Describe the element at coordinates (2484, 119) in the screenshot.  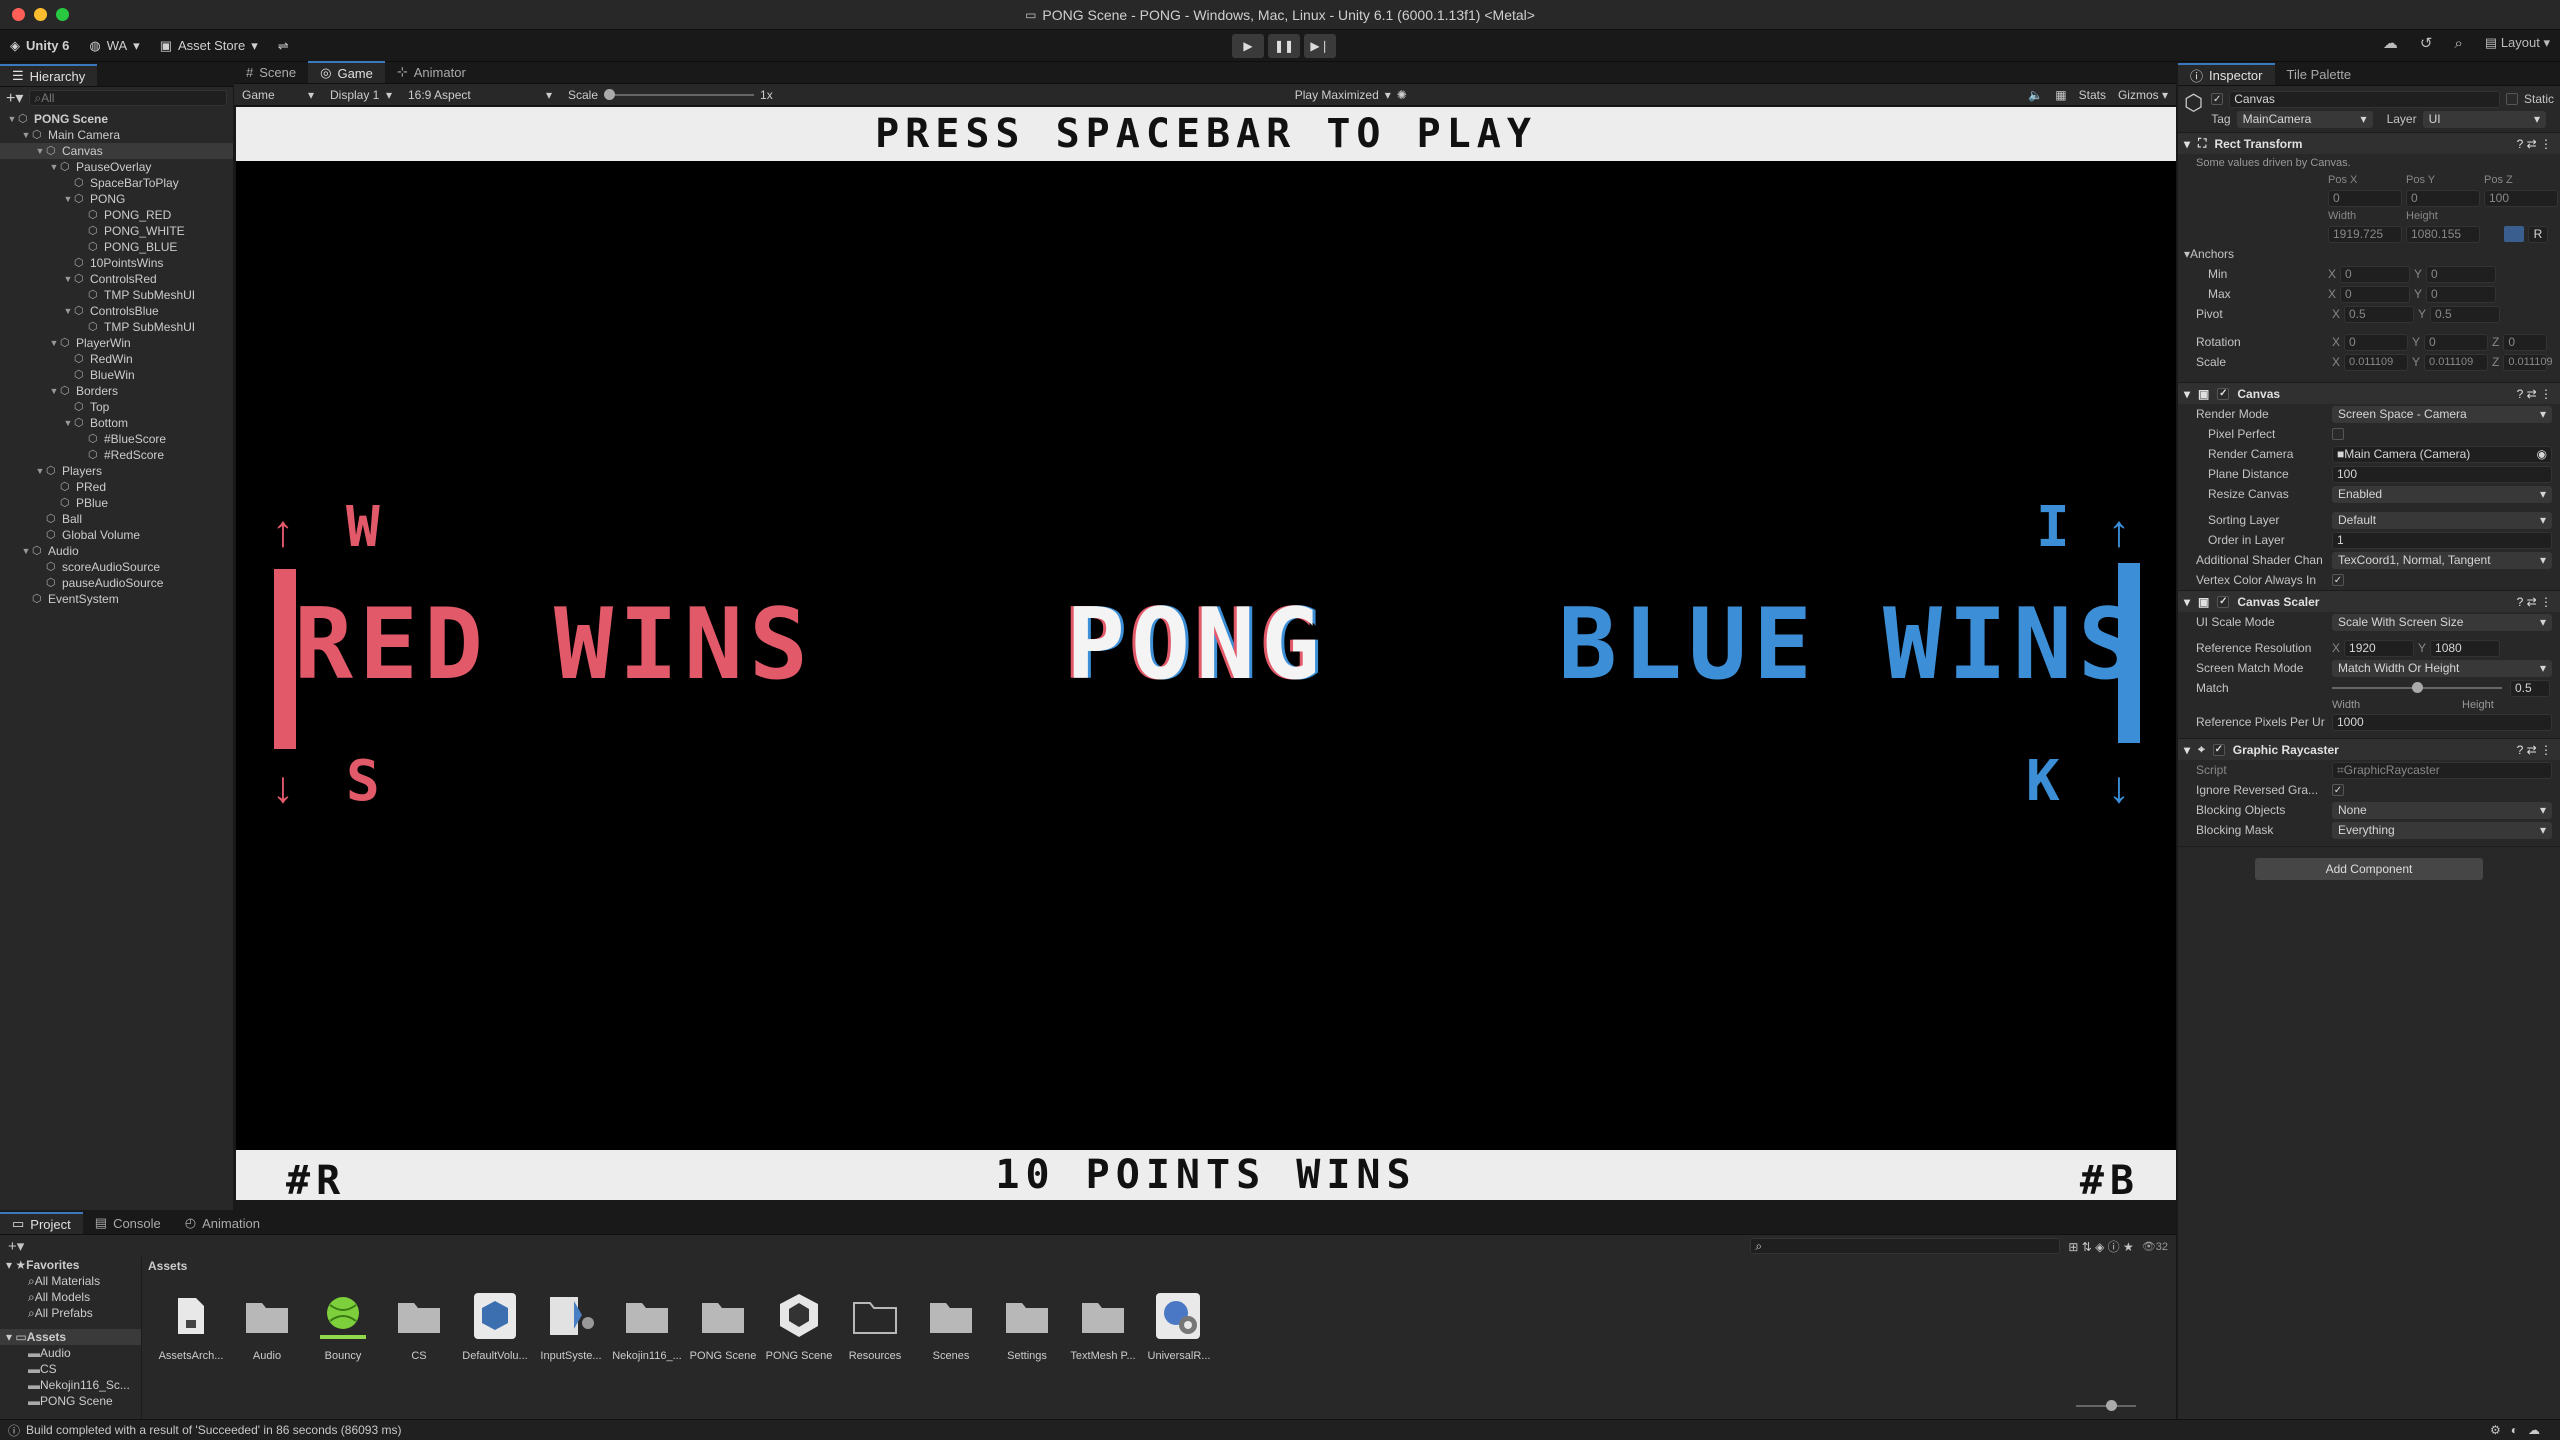
I see `layer-dropdown: UI ▾` at that location.